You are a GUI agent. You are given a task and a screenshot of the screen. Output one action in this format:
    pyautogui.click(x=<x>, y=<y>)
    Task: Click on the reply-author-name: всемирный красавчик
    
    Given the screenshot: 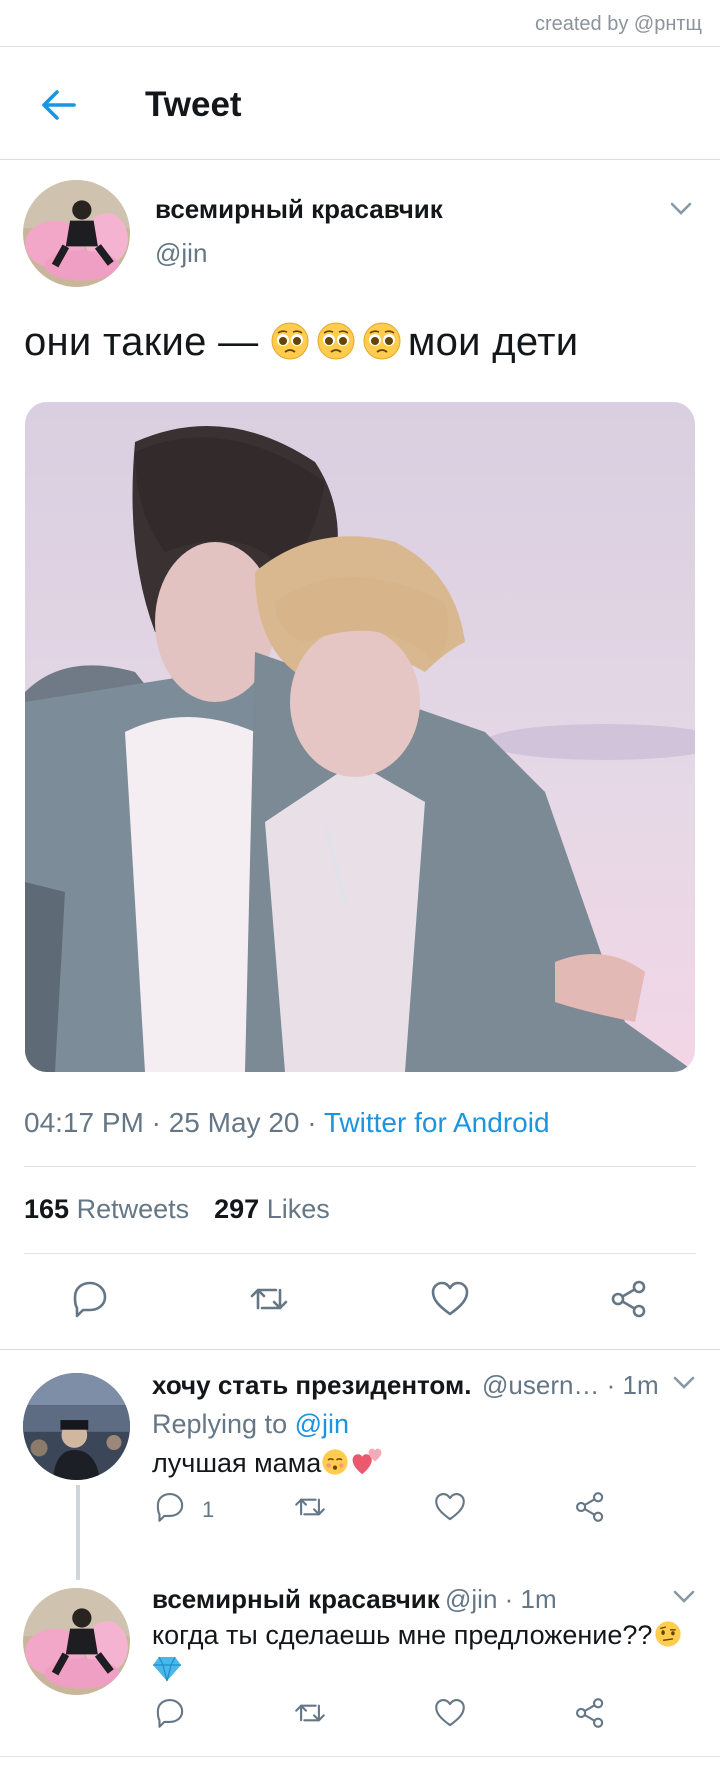 What is the action you would take?
    pyautogui.click(x=296, y=1599)
    